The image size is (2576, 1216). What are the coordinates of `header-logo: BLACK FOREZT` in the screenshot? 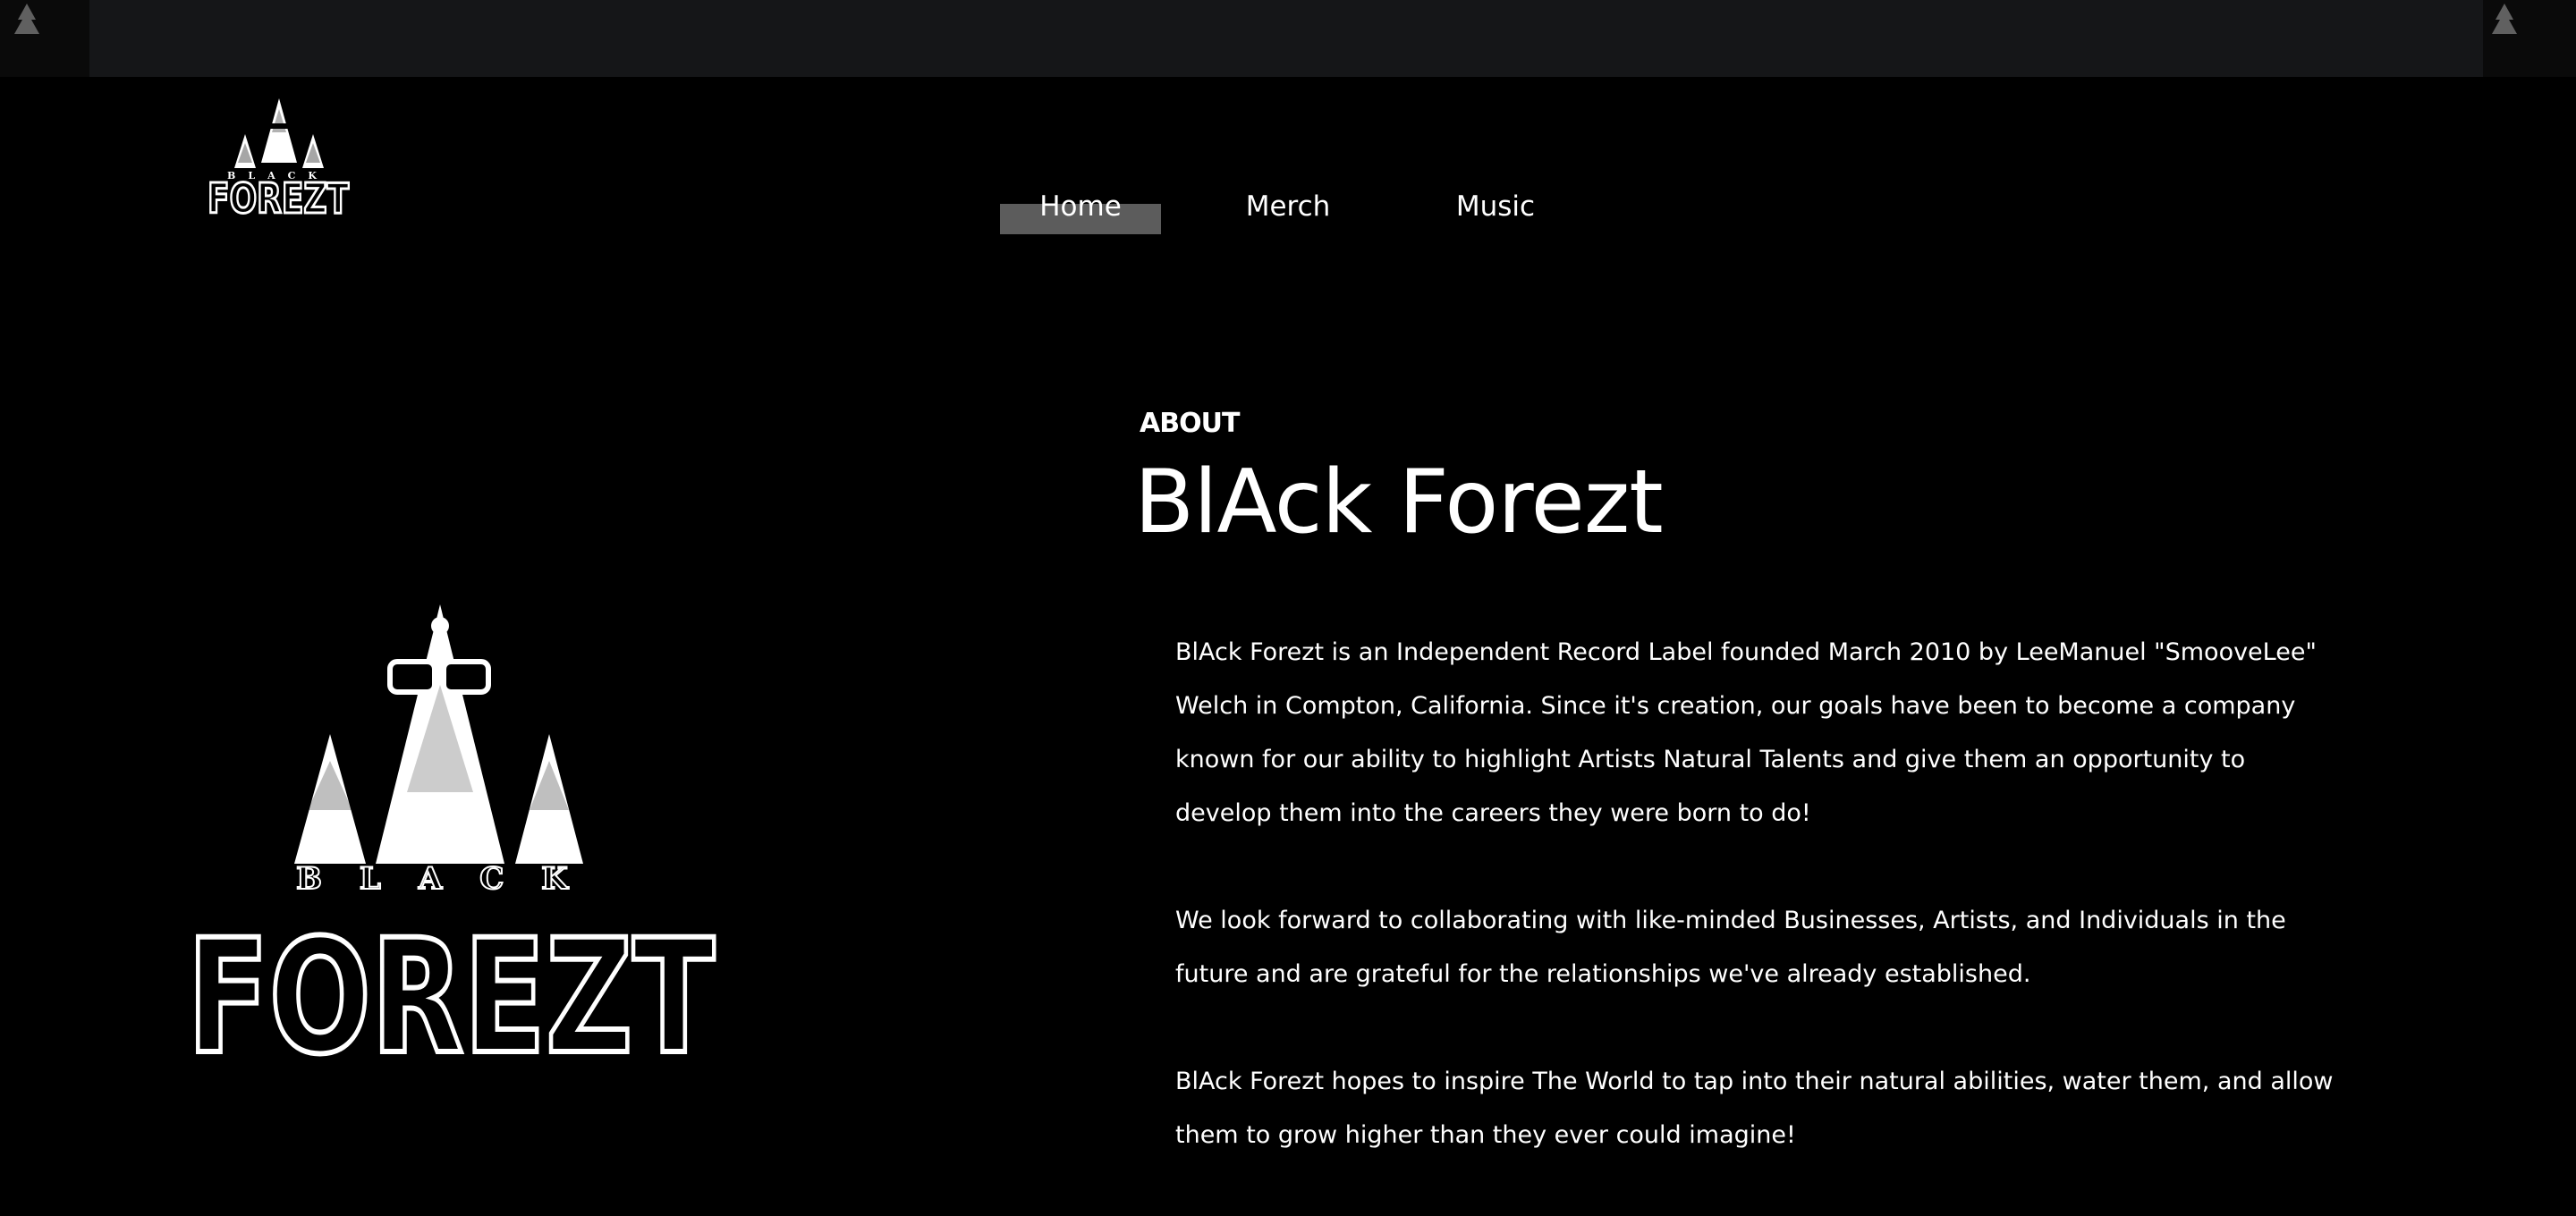 It's located at (278, 158).